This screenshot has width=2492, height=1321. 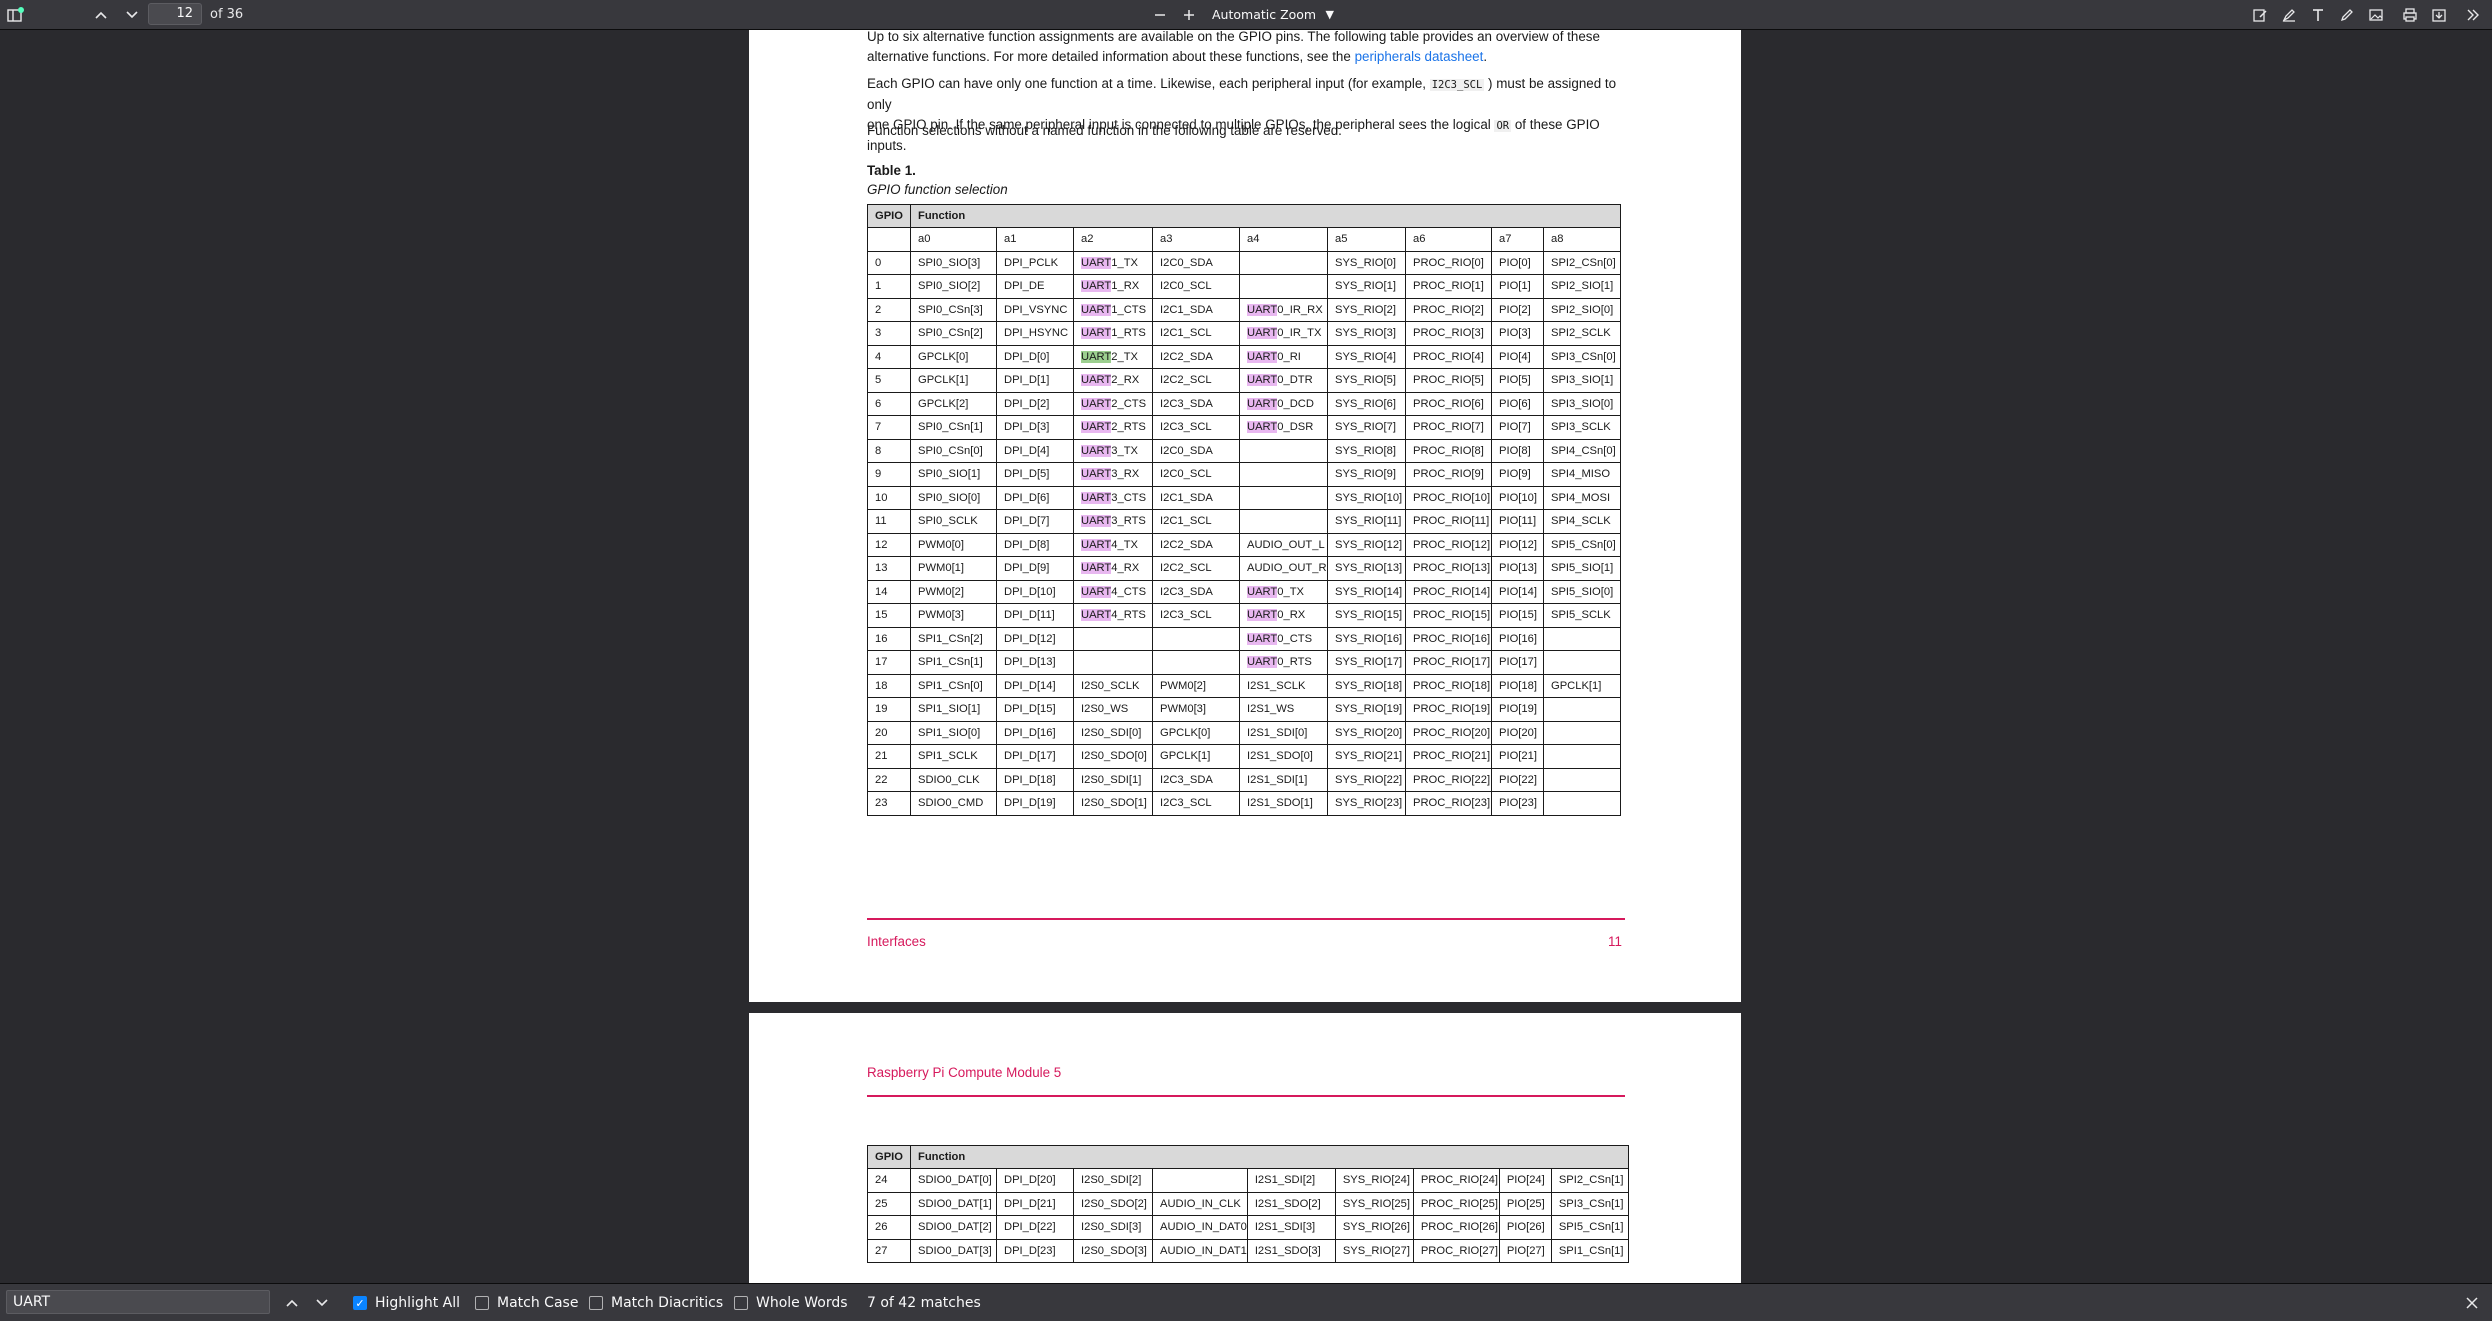 I want to click on text-icon, so click(x=2318, y=15).